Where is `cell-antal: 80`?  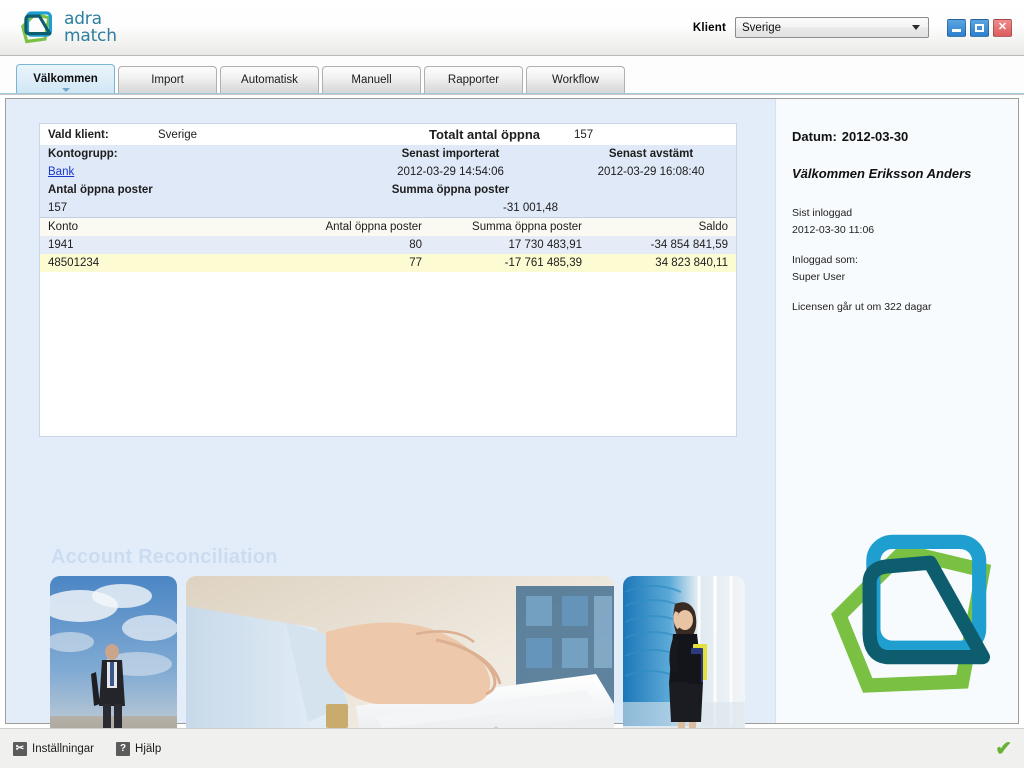 cell-antal: 80 is located at coordinates (415, 245).